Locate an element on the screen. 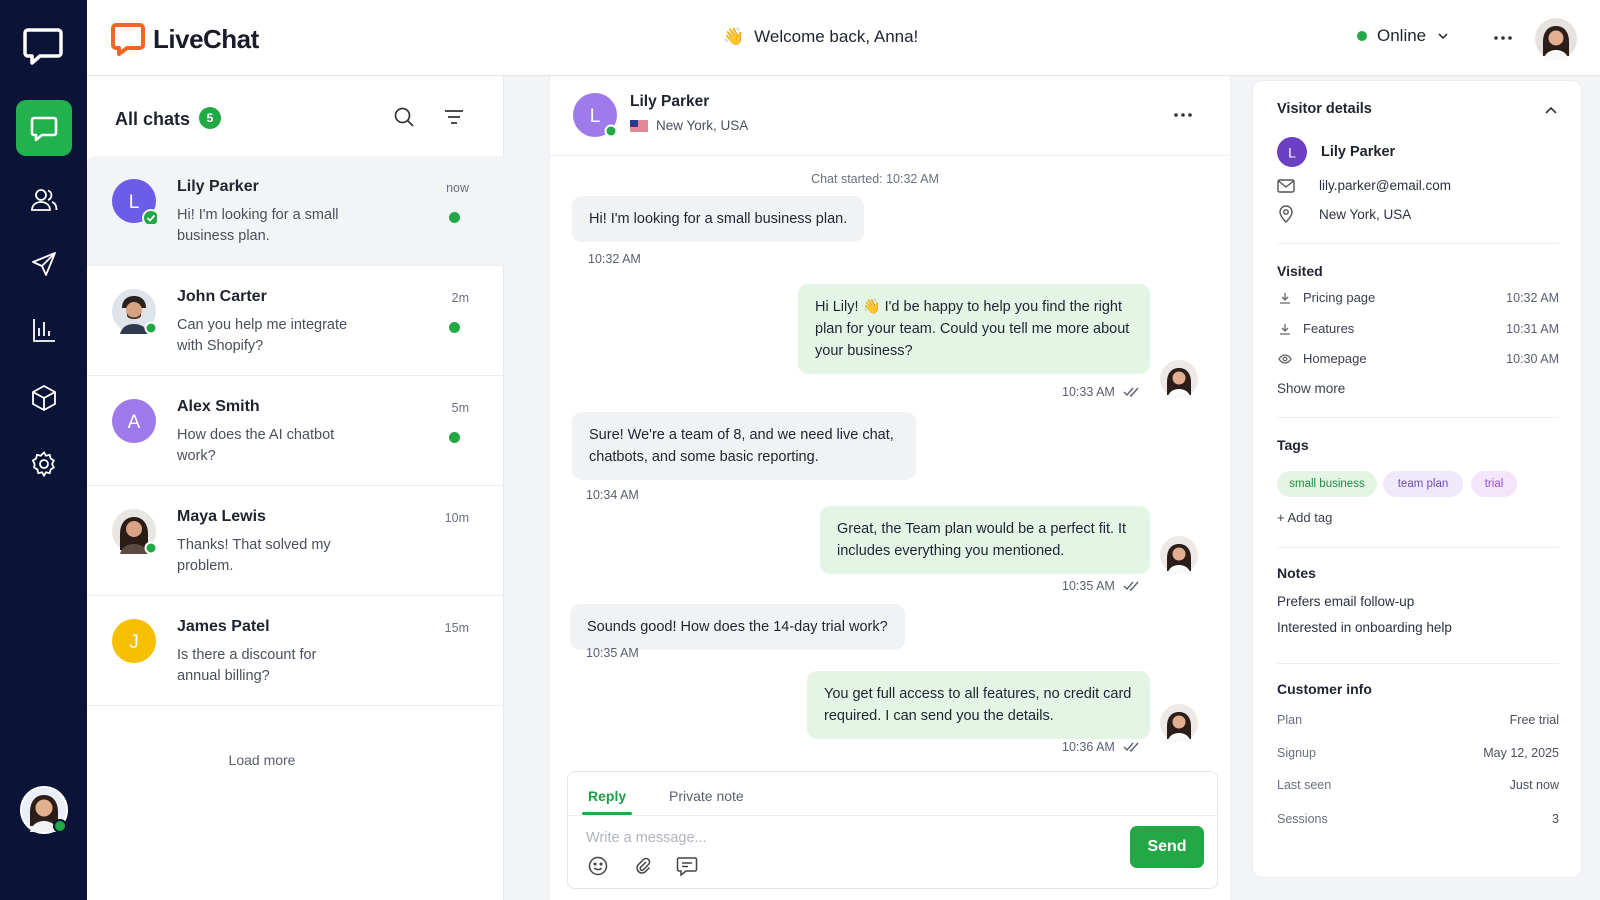 The width and height of the screenshot is (1600, 900). chat-list-title: All chats is located at coordinates (153, 119).